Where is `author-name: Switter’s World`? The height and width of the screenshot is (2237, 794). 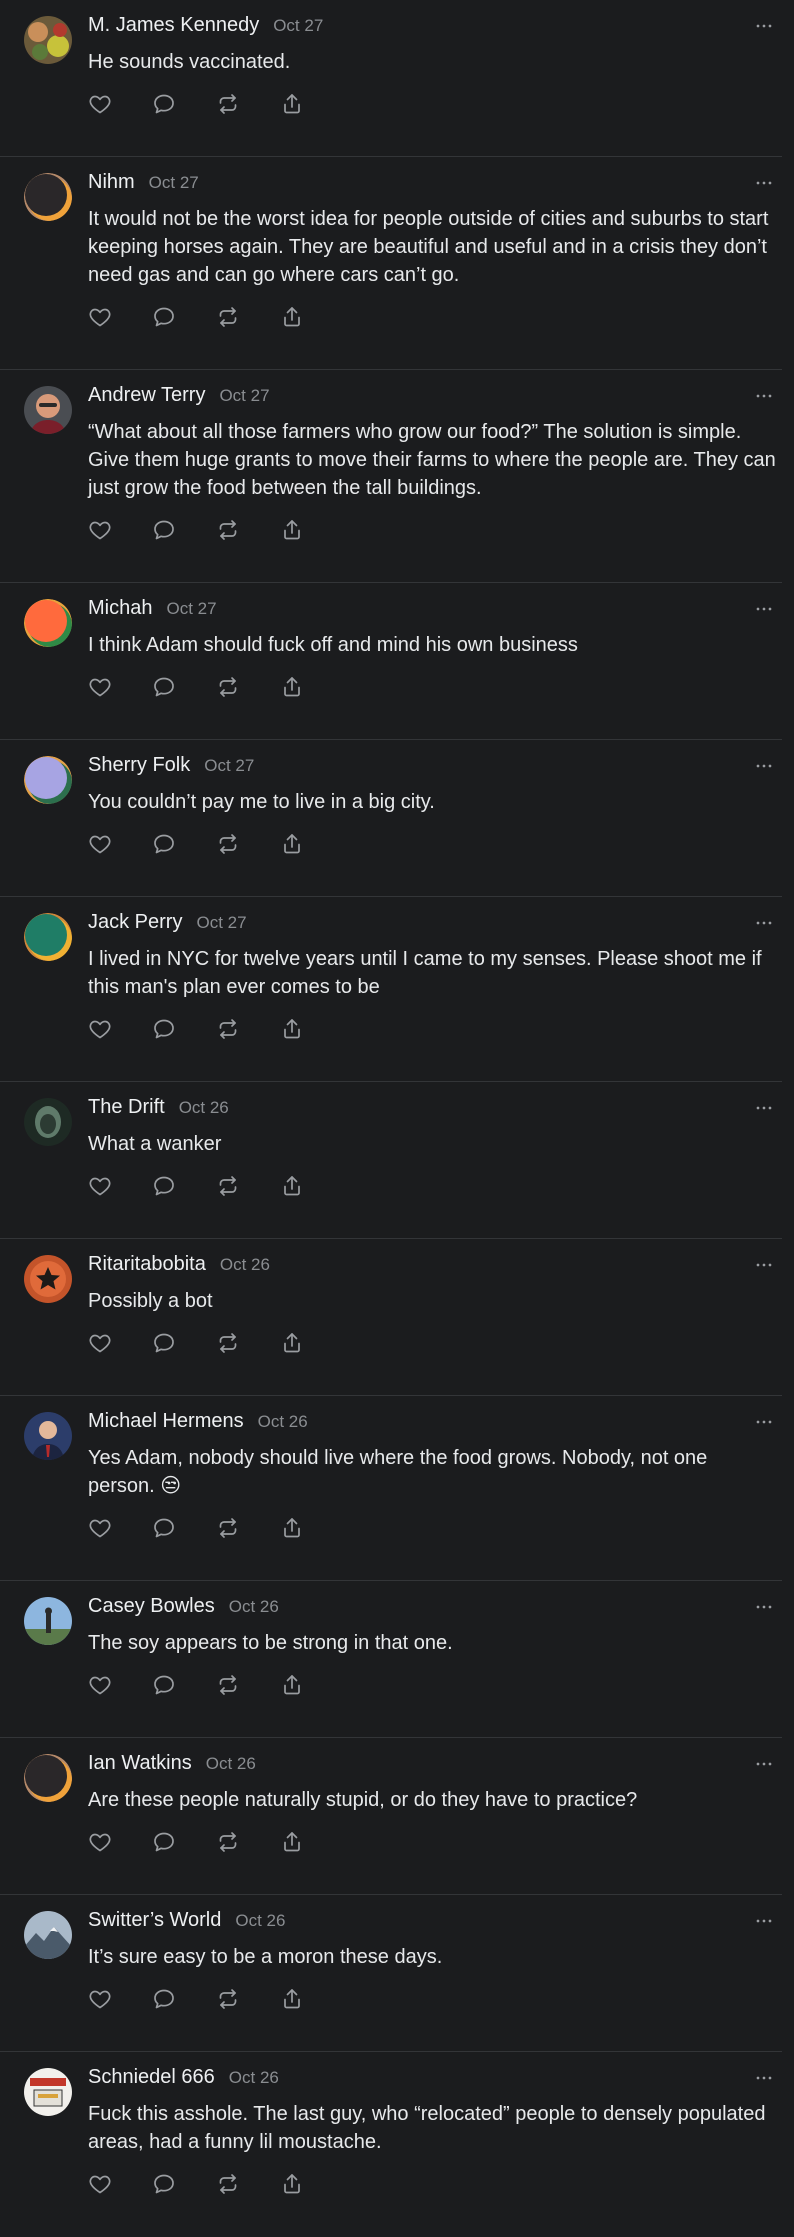
author-name: Switter’s World is located at coordinates (154, 1920).